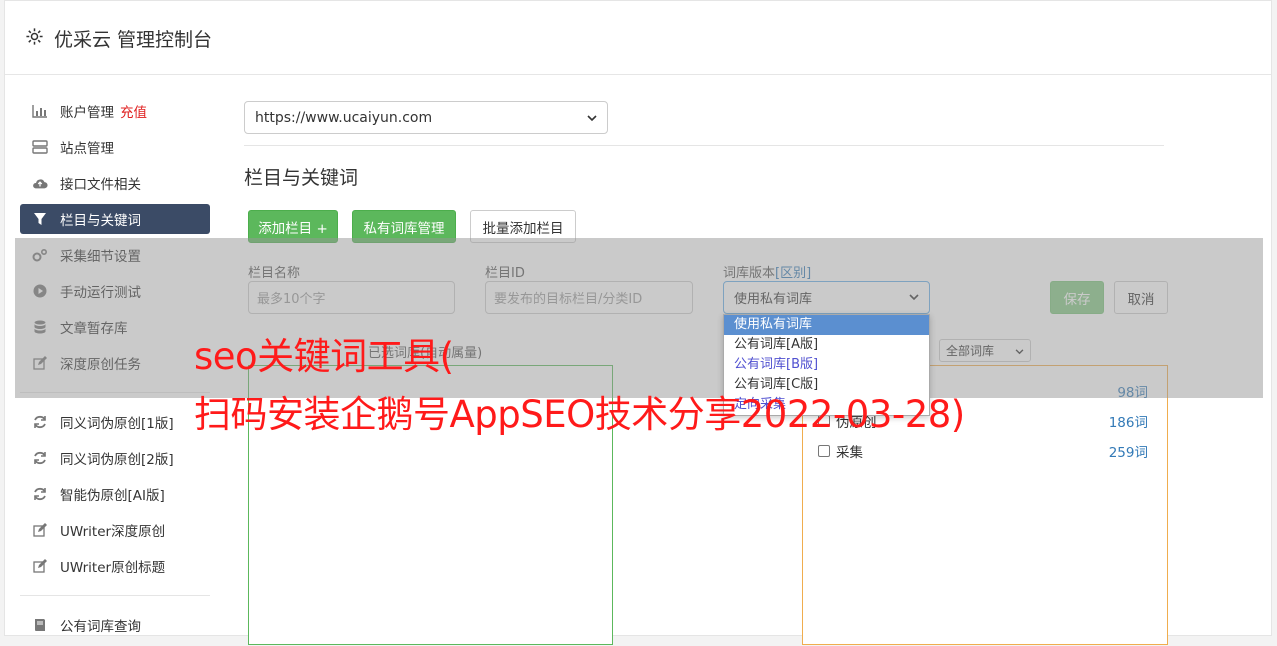 This screenshot has height=646, width=1277. I want to click on sidebar-item-synonym-v2: 同义词伪原创[2版], so click(115, 458).